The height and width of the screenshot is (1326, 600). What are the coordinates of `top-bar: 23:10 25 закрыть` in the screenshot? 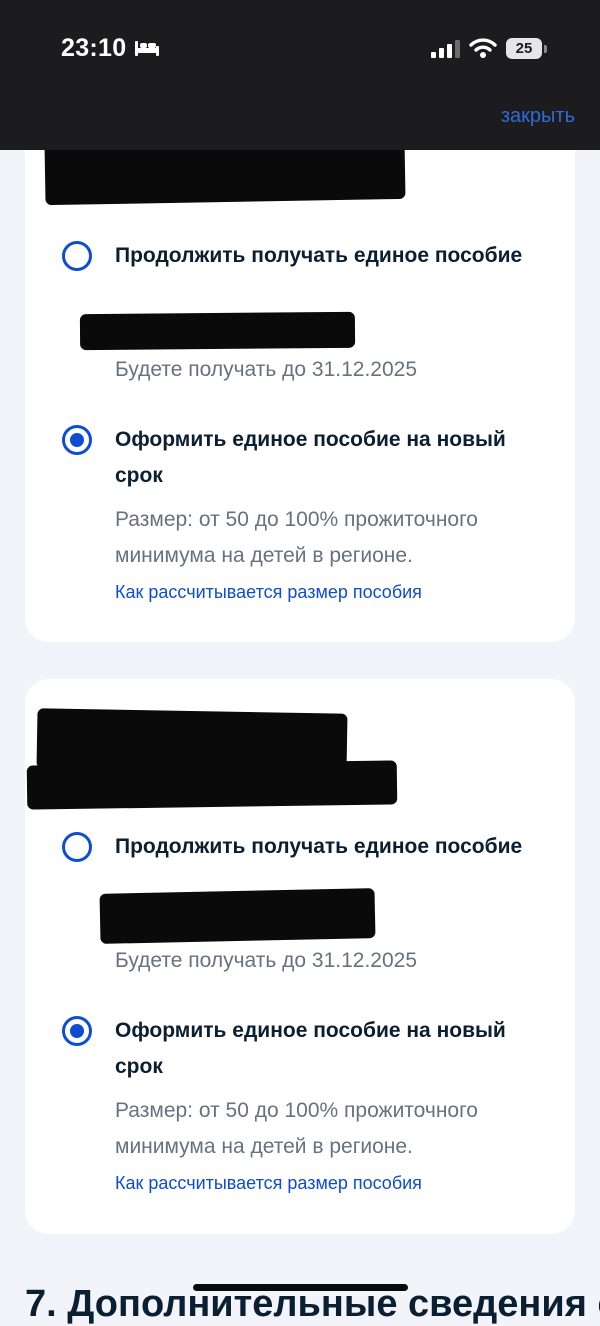 It's located at (300, 75).